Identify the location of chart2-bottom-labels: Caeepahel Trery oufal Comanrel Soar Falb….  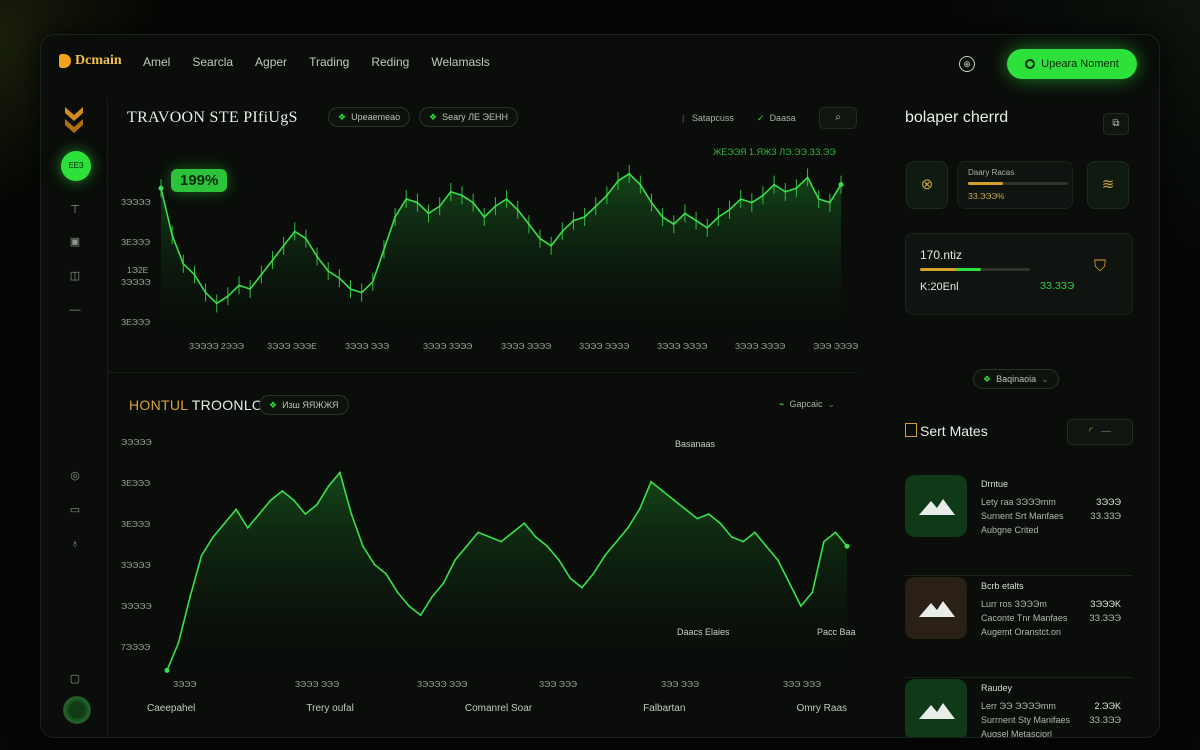
(497, 708).